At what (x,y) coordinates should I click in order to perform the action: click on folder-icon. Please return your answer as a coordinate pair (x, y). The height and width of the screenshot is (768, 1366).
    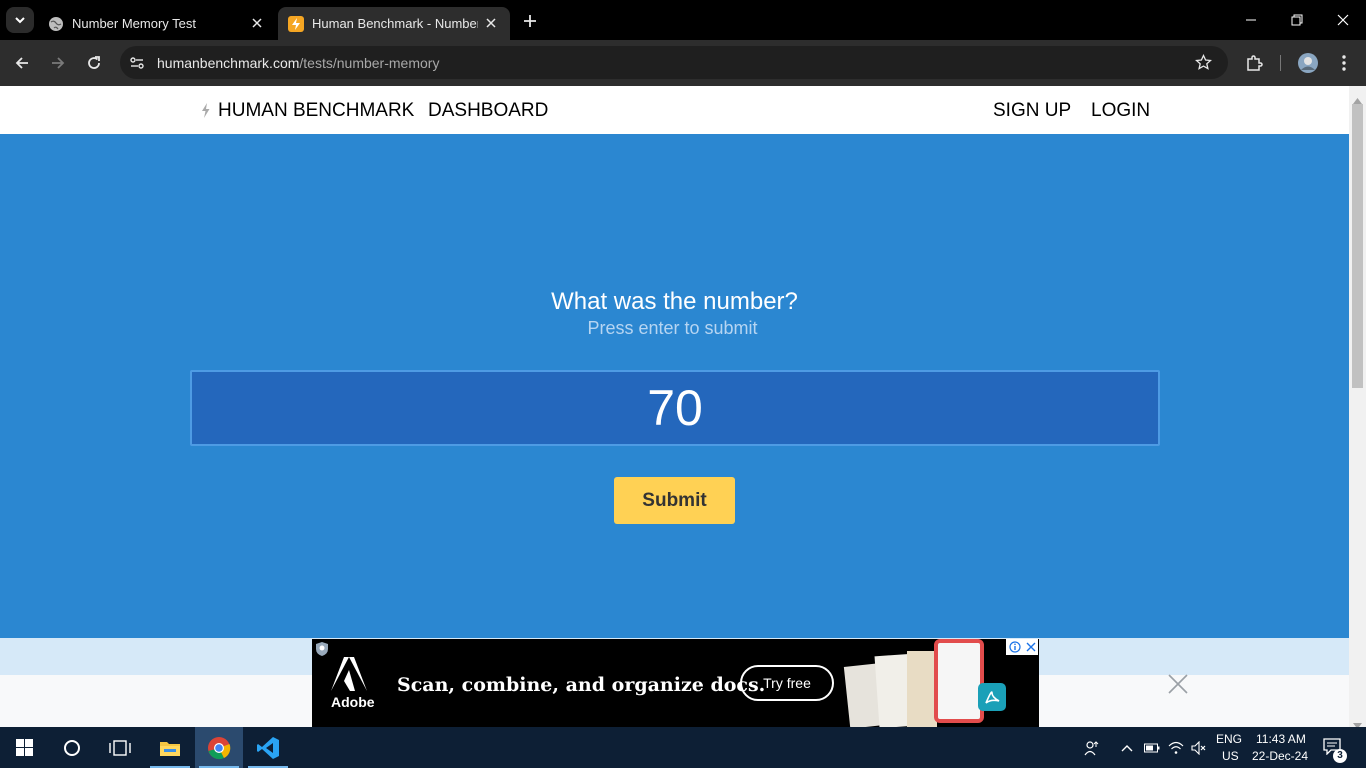
    Looking at the image, I should click on (170, 748).